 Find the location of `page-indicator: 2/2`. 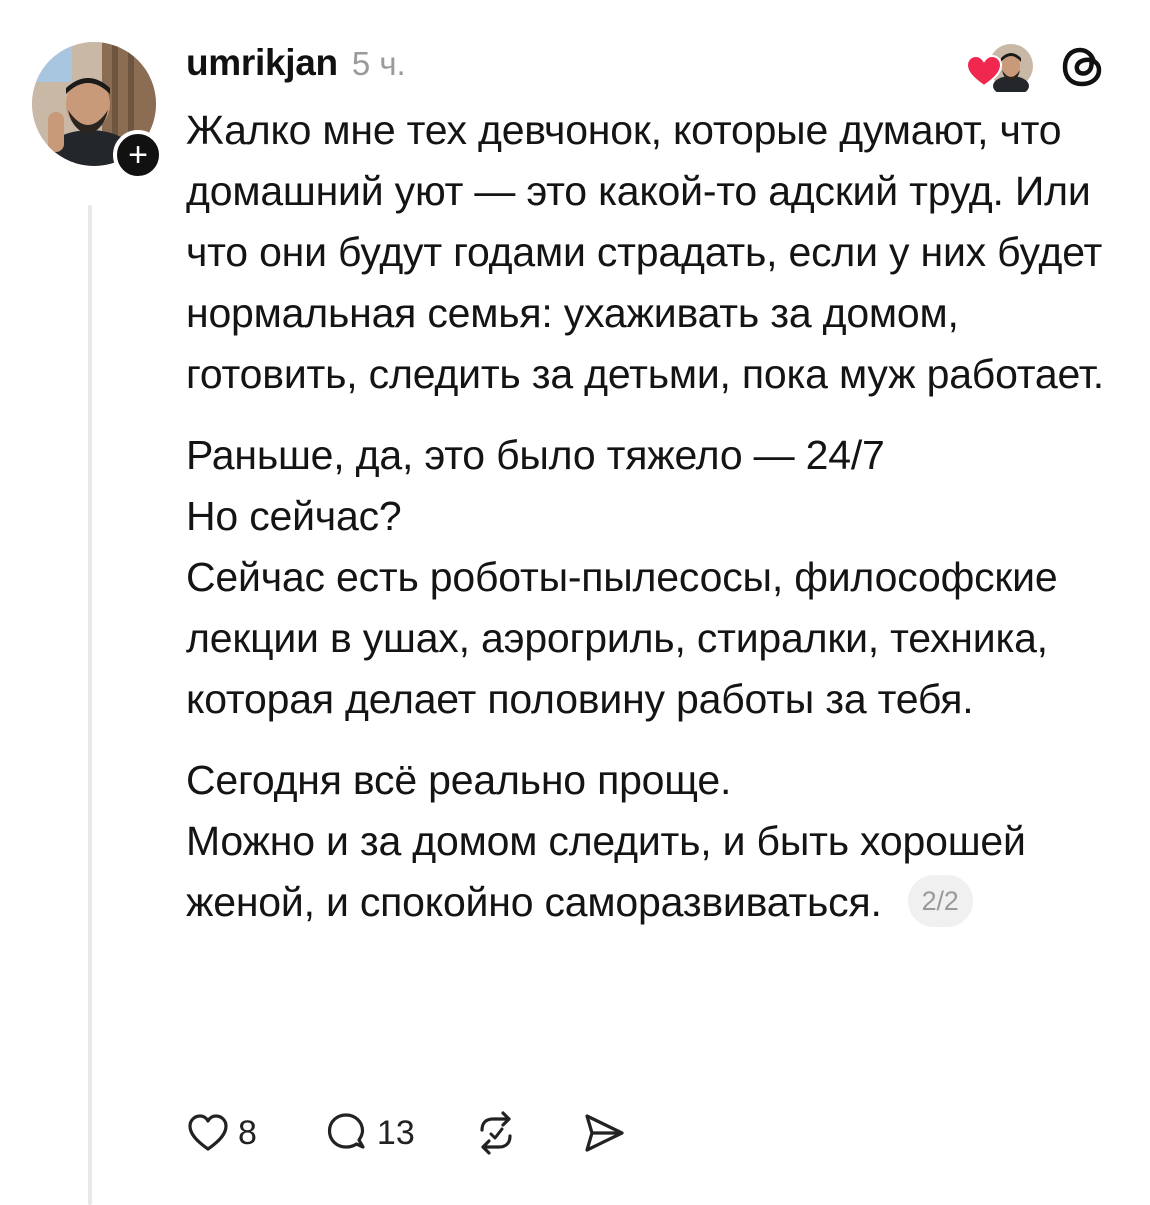

page-indicator: 2/2 is located at coordinates (940, 901).